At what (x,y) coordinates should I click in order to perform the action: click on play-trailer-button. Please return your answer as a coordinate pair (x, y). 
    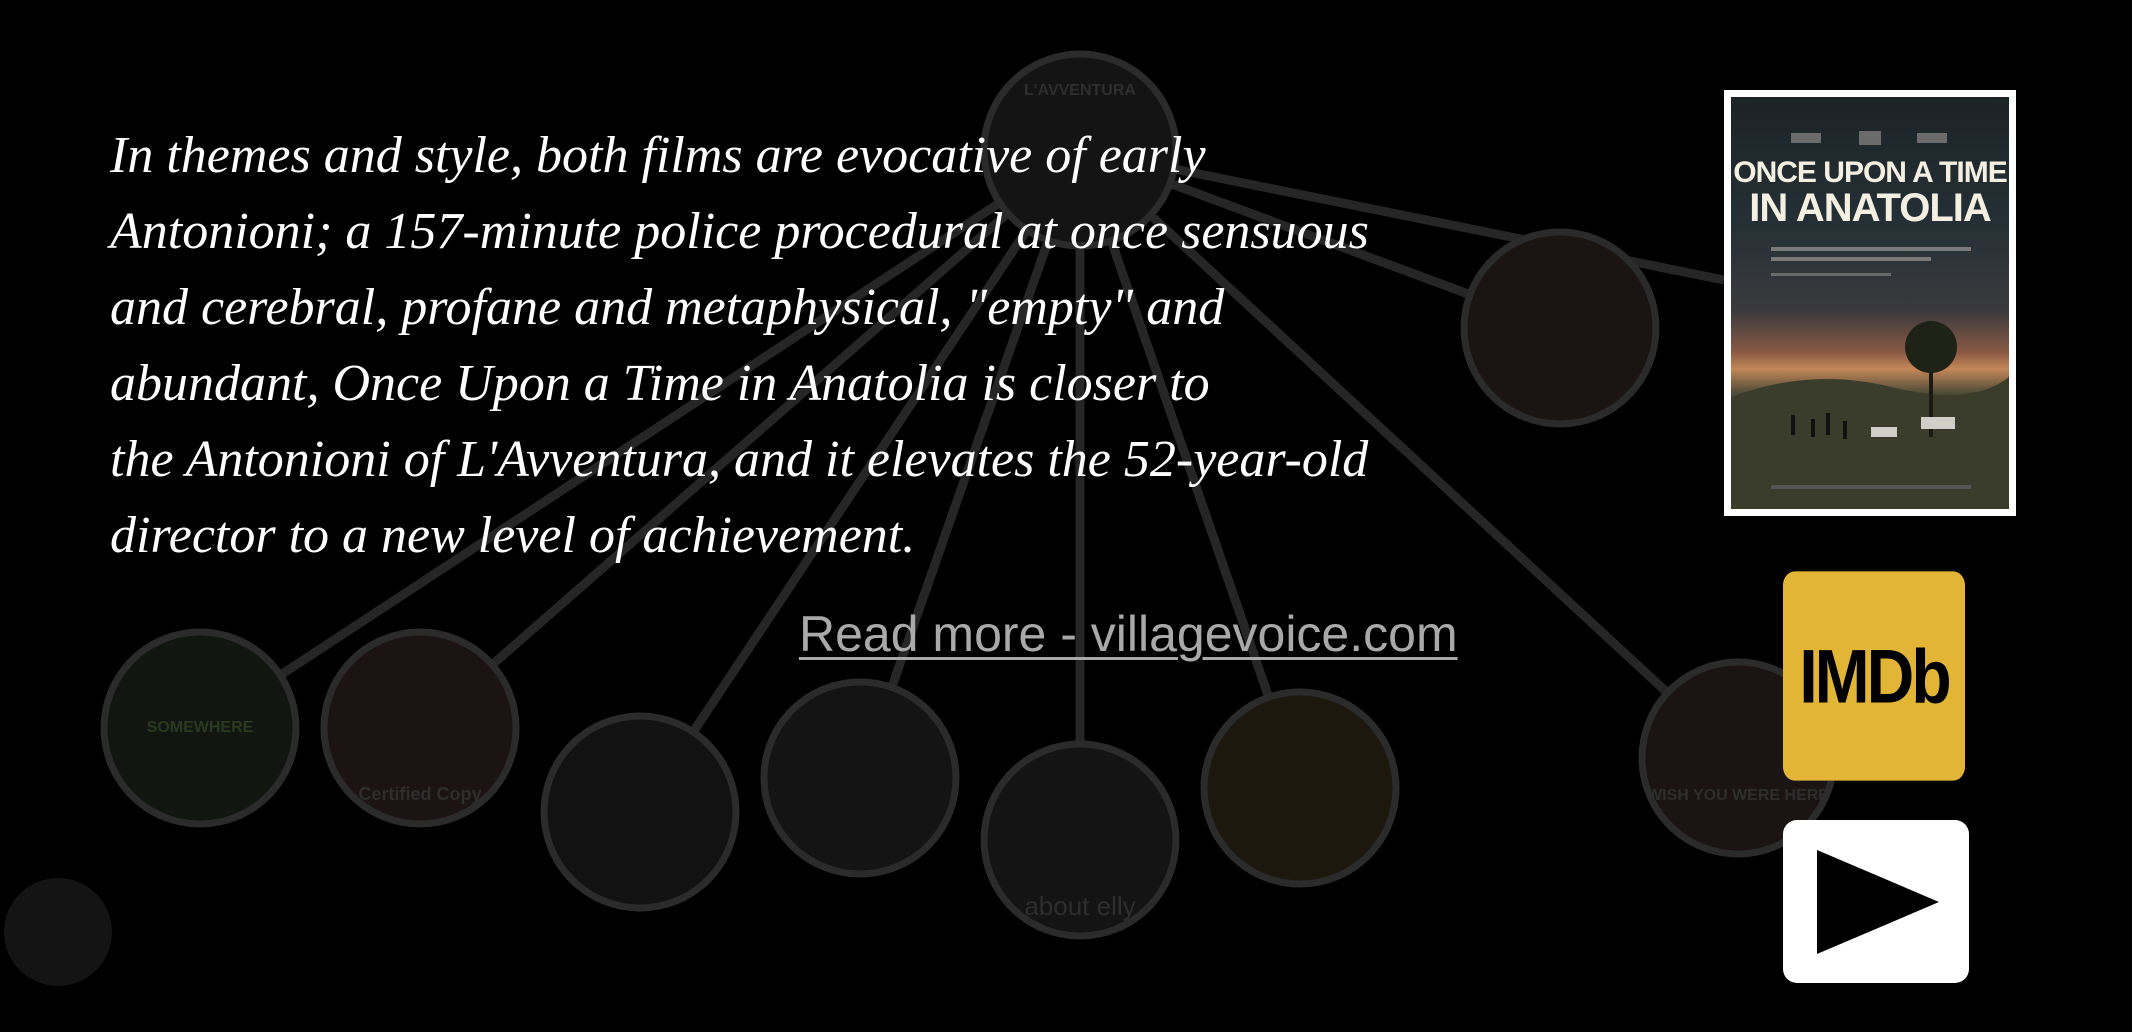
    Looking at the image, I should click on (1876, 901).